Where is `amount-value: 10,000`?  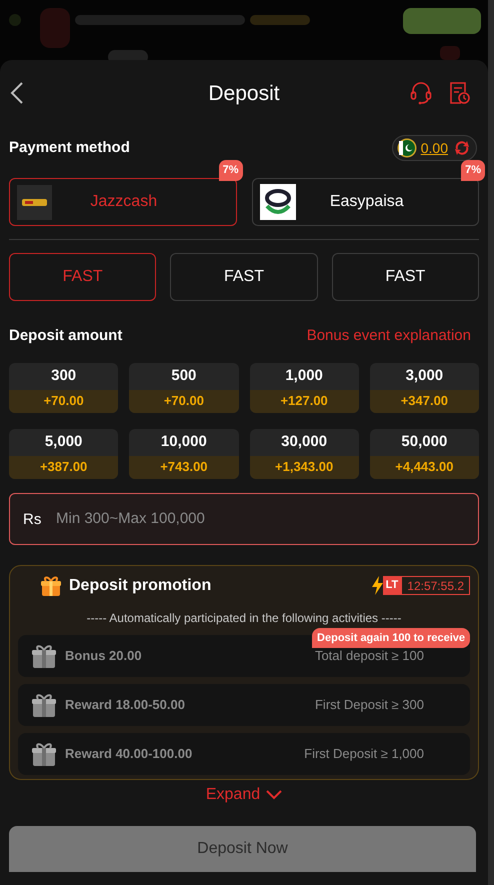
amount-value: 10,000 is located at coordinates (184, 442).